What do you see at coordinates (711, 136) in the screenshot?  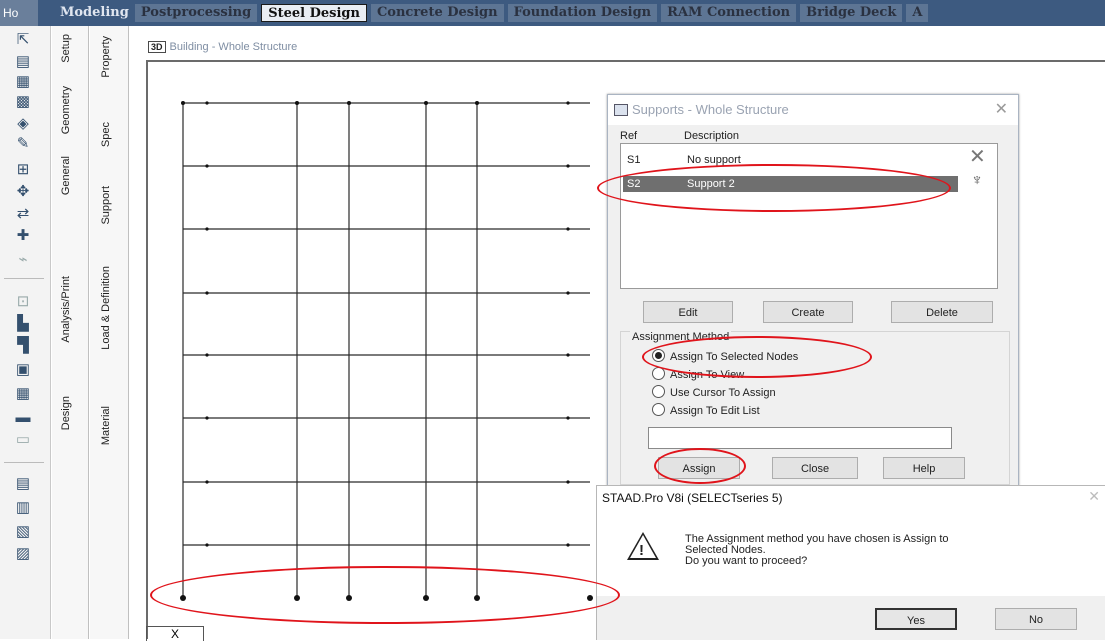 I see `column-header-description: Description` at bounding box center [711, 136].